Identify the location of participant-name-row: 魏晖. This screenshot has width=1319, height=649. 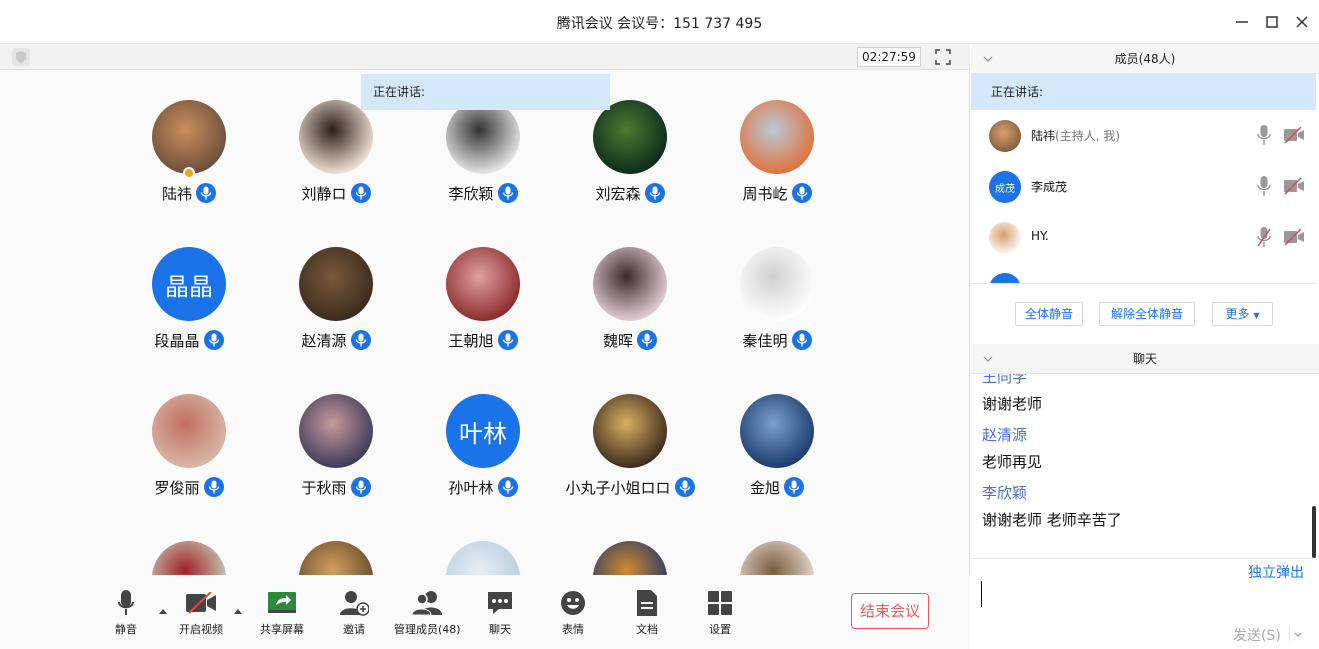
(630, 340).